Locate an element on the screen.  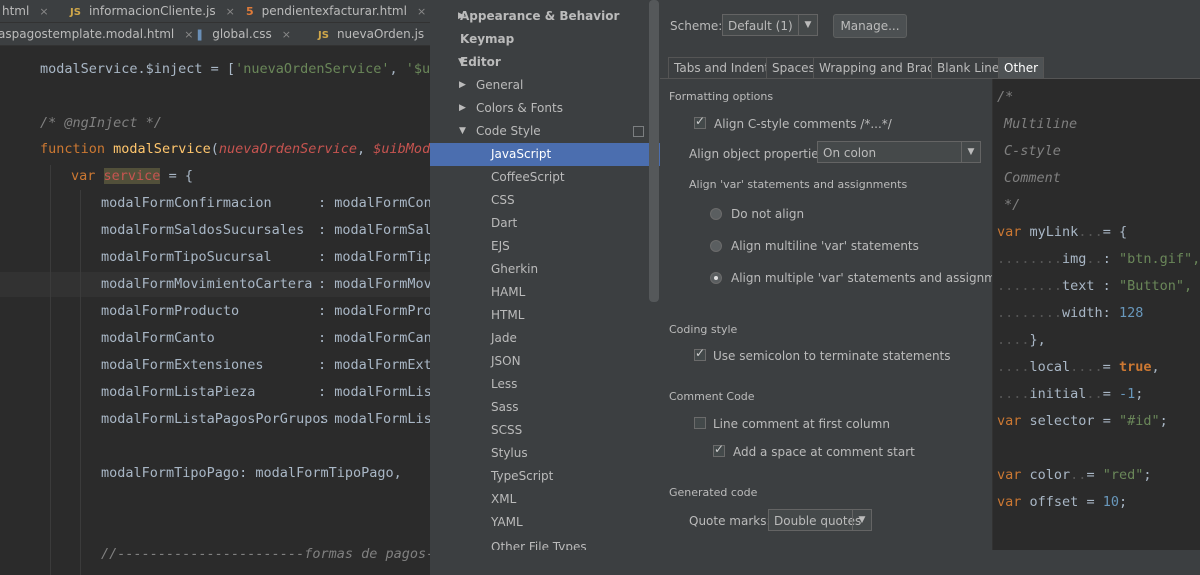
tab-nueva-orden: JS nuevaOrden.js is located at coordinates (371, 34).